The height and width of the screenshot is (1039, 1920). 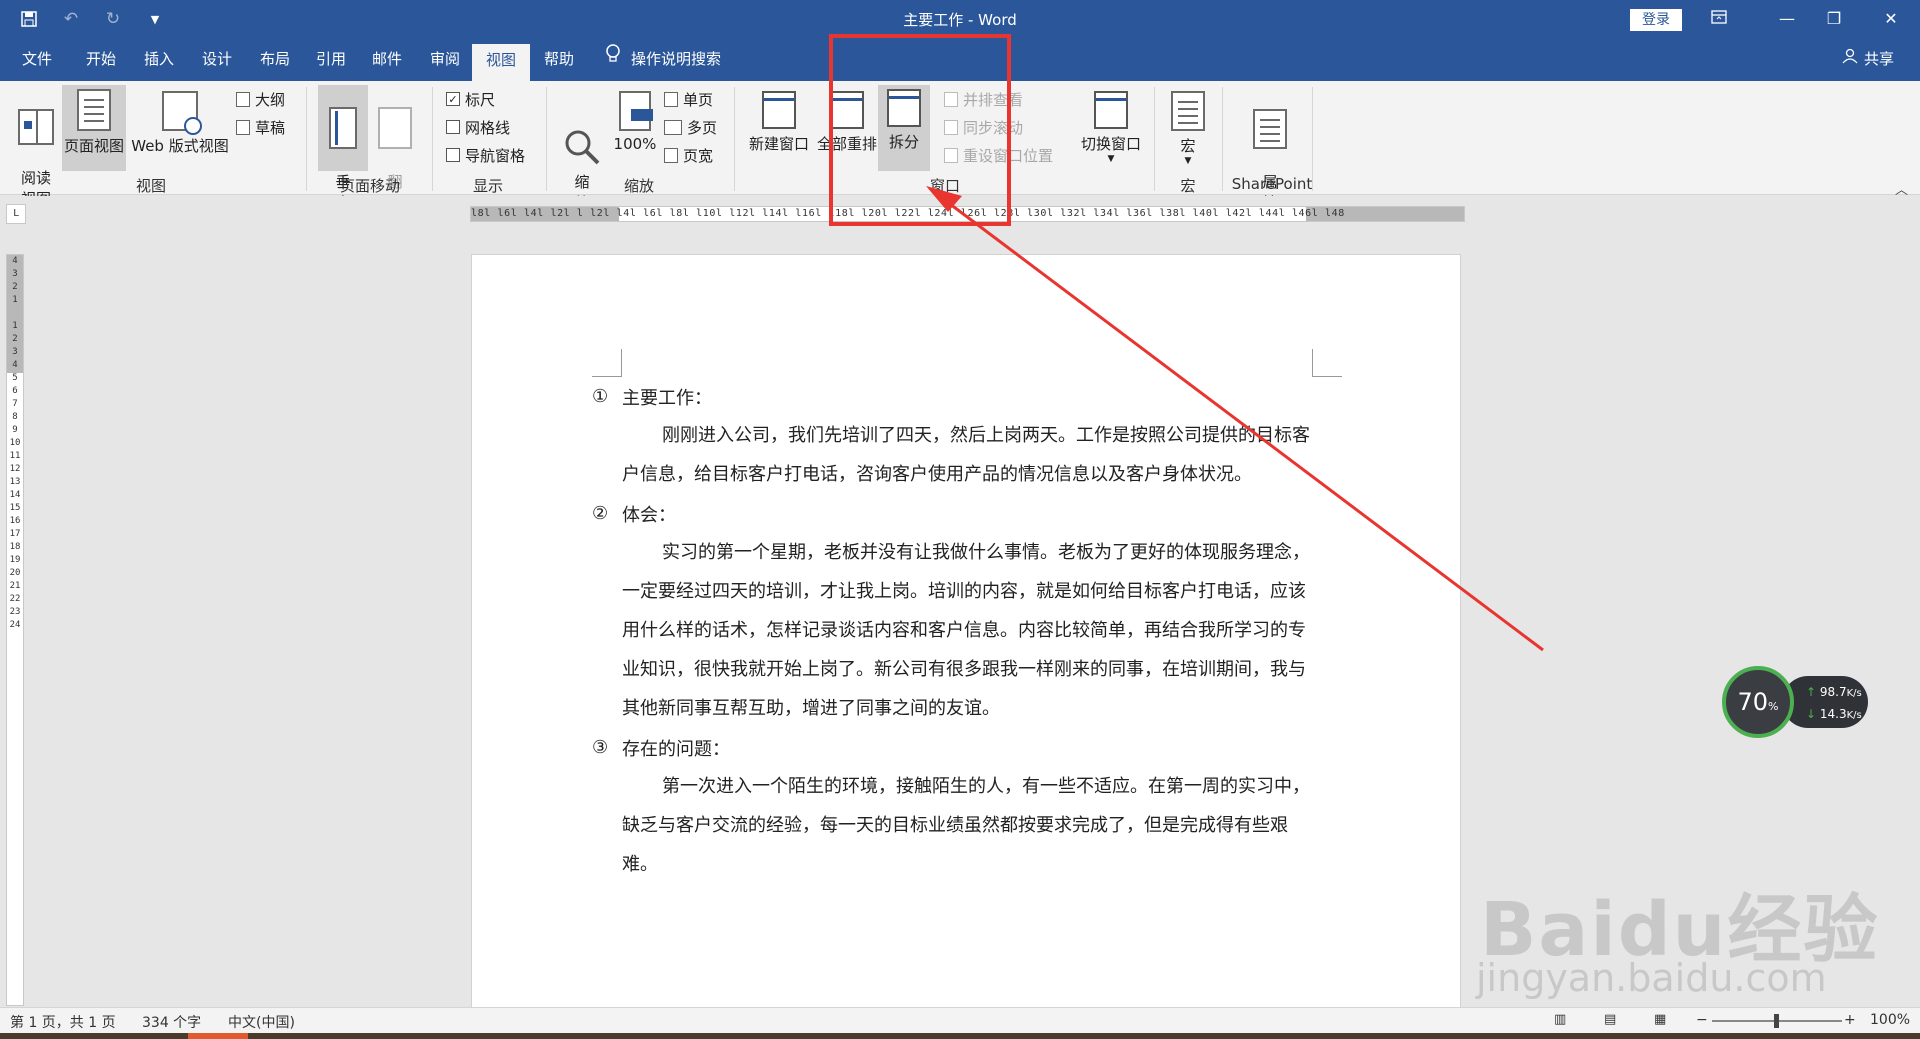 What do you see at coordinates (501, 62) in the screenshot?
I see `tab-view: 视图` at bounding box center [501, 62].